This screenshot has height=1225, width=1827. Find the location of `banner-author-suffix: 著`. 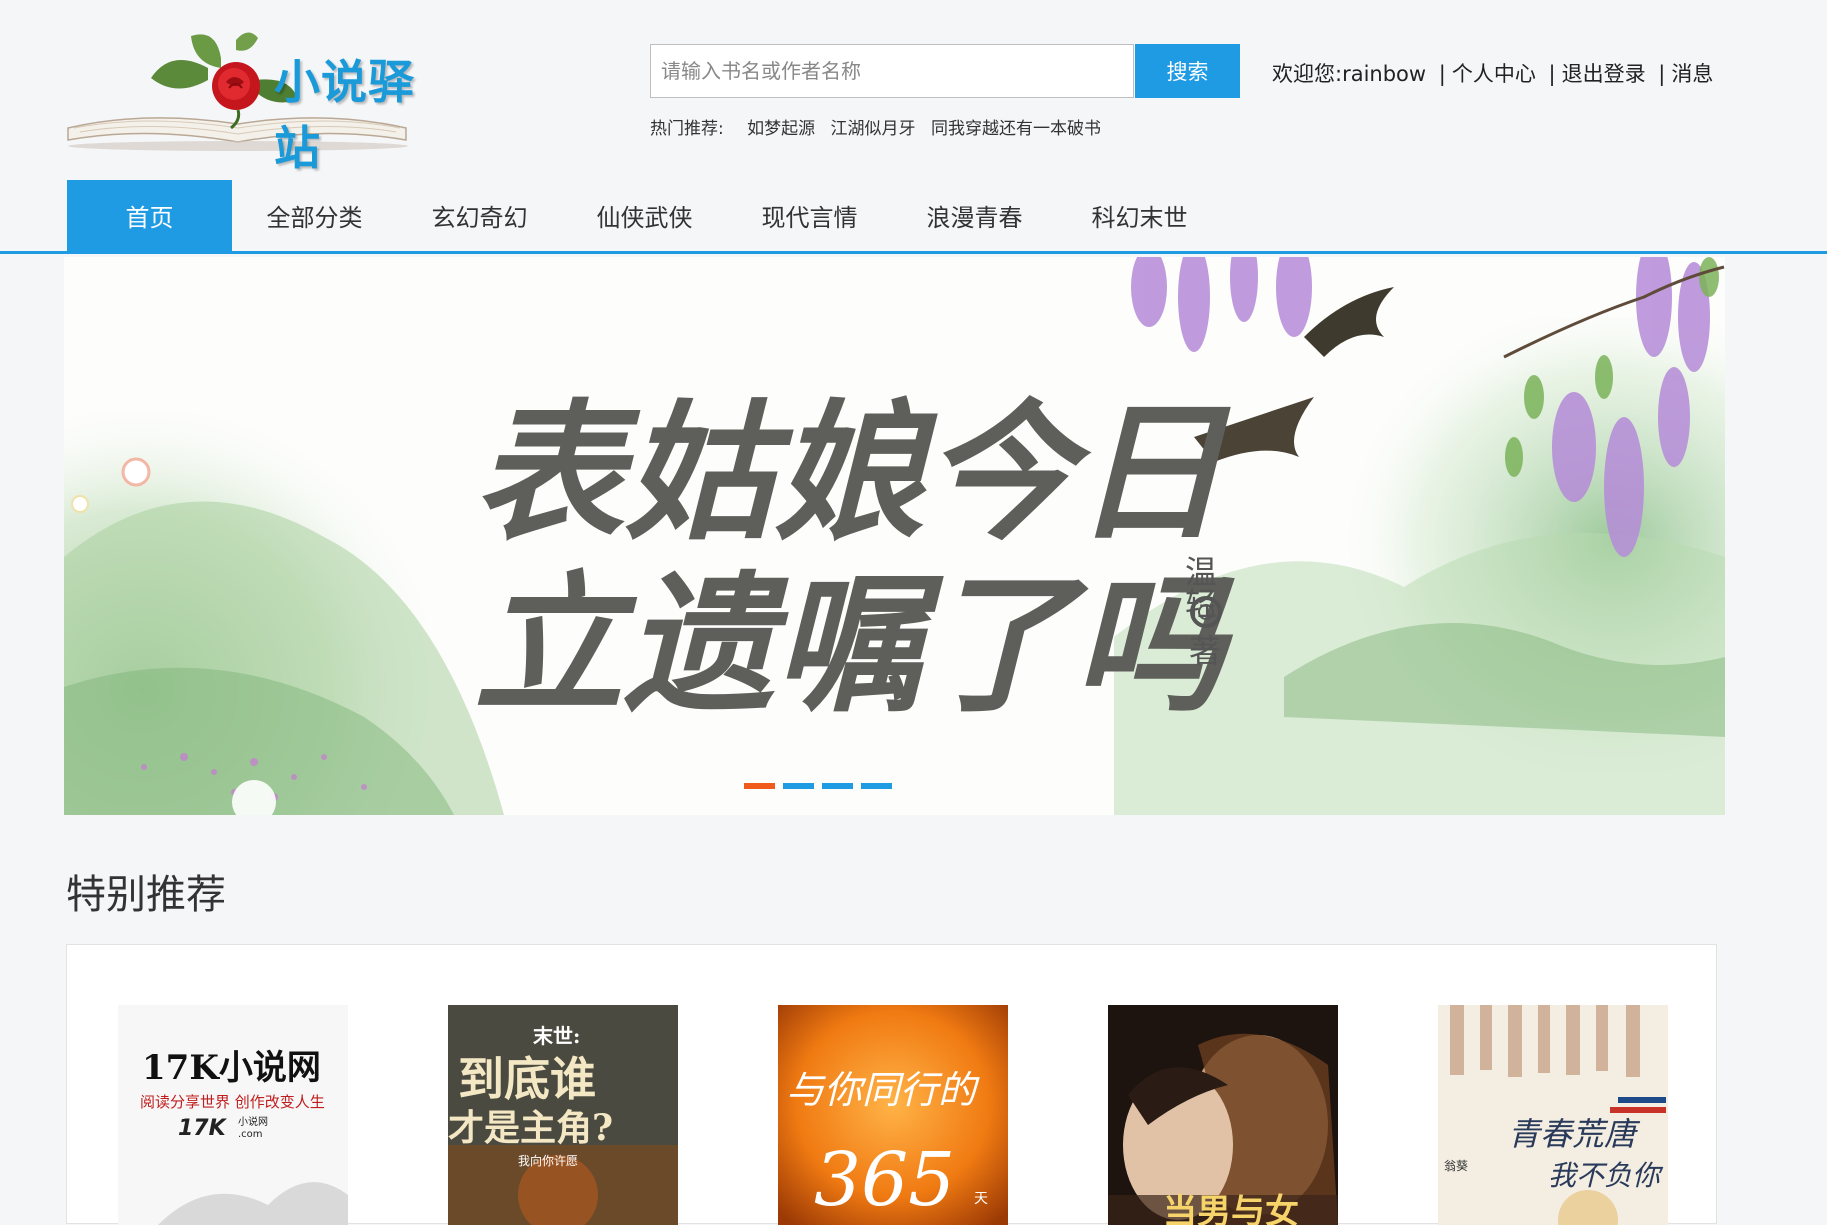

banner-author-suffix: 著 is located at coordinates (1205, 651).